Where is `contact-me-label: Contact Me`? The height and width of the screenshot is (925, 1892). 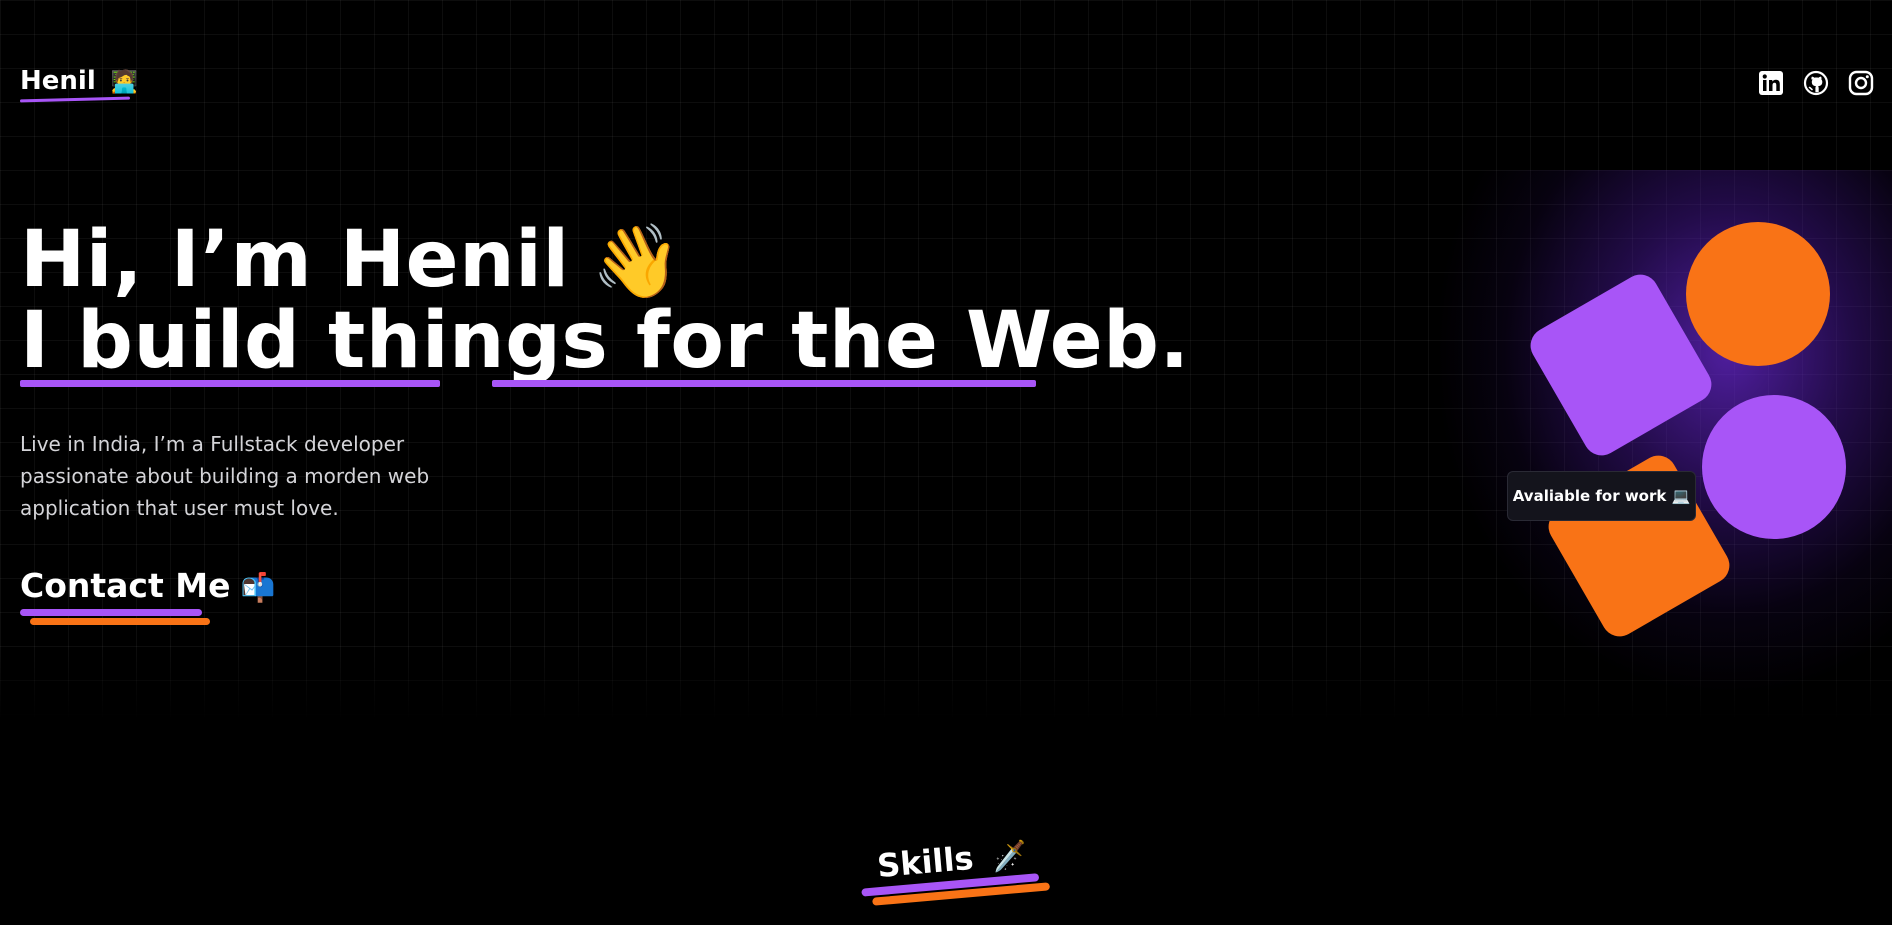
contact-me-label: Contact Me is located at coordinates (125, 585).